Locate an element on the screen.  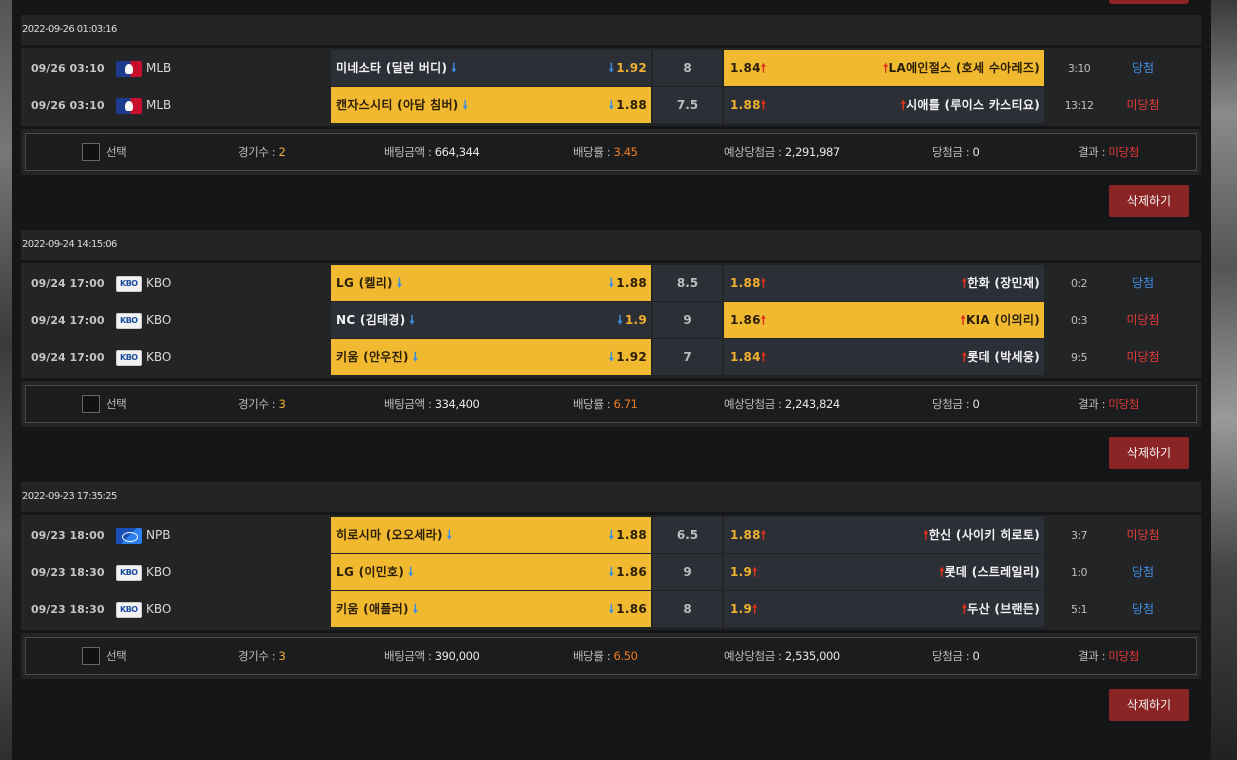
away-team-cell: 1.88🠕 🠕한화 (장민재) is located at coordinates (884, 283).